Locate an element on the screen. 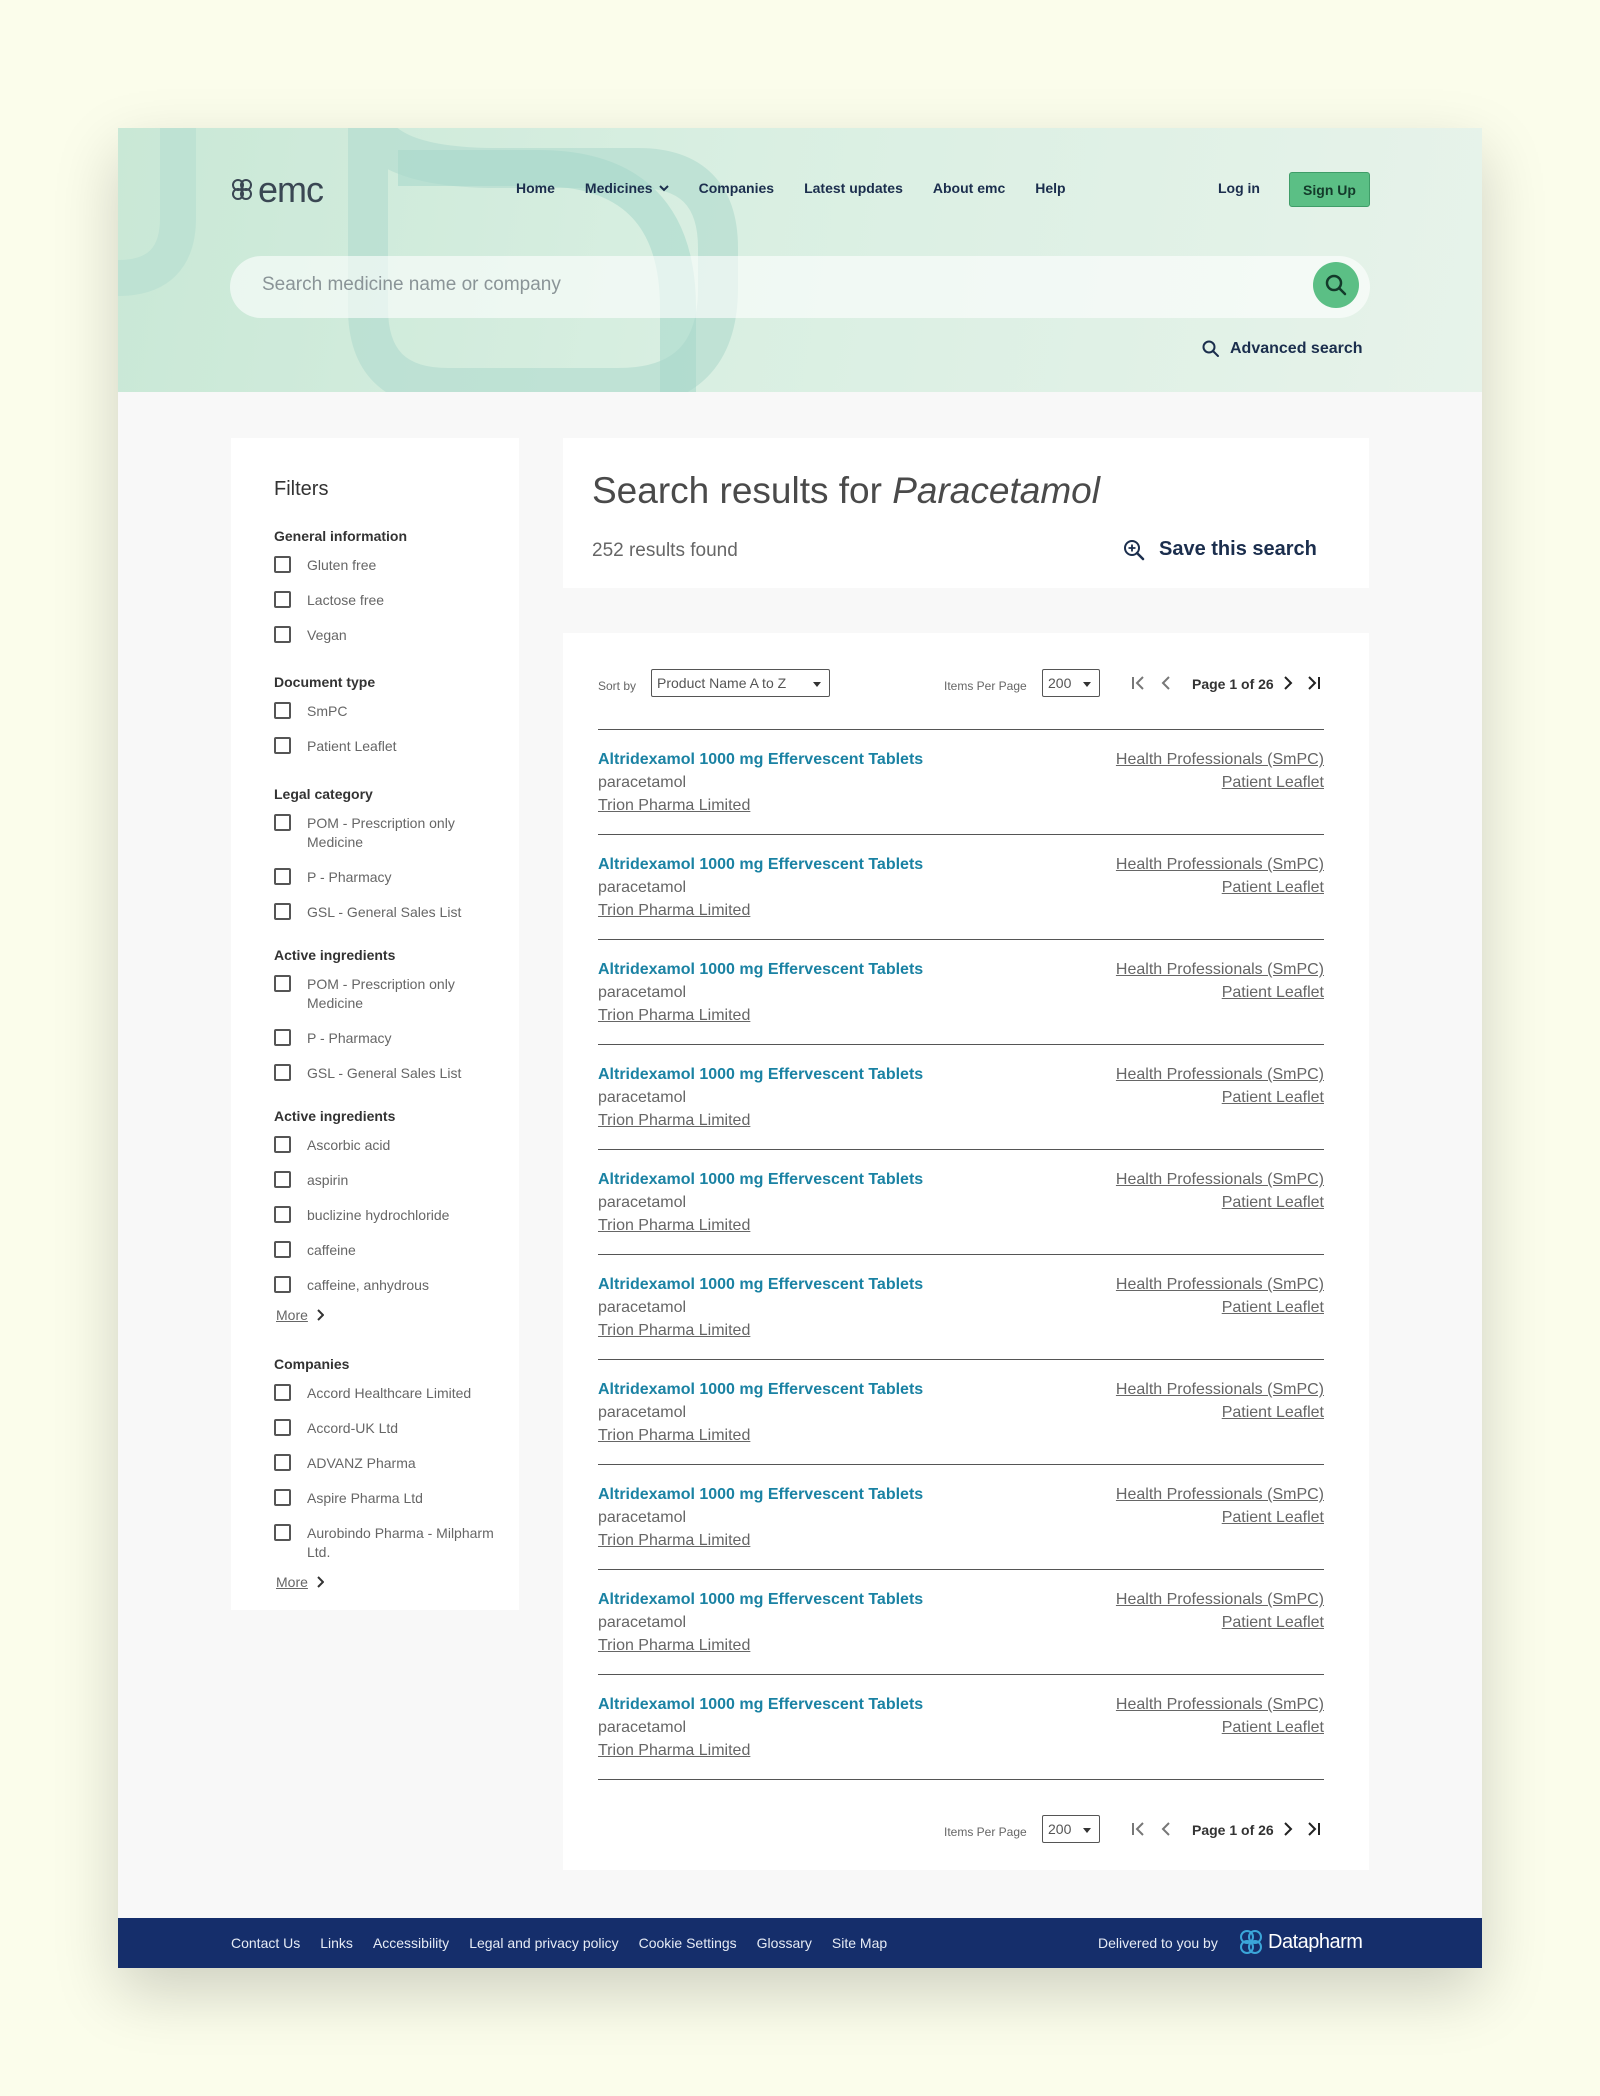  filter-option: Ascorbic acid is located at coordinates (389, 1145).